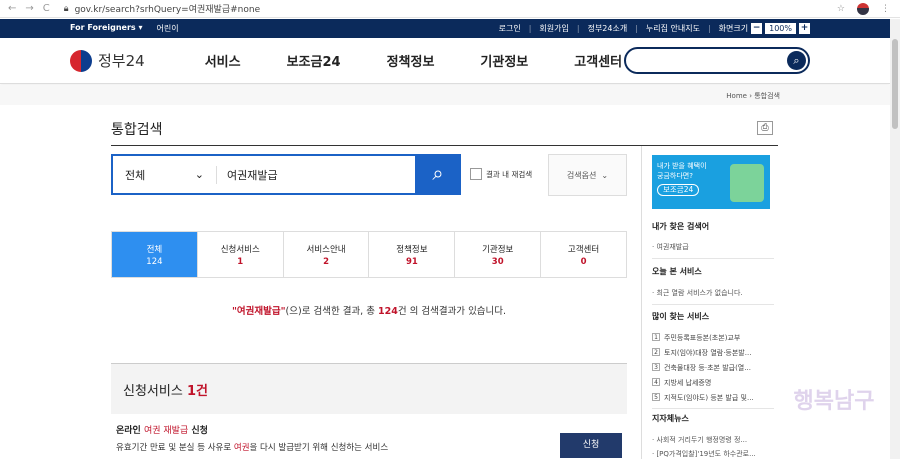  I want to click on service-title: 온라인 여권 재발급 신청, so click(162, 429).